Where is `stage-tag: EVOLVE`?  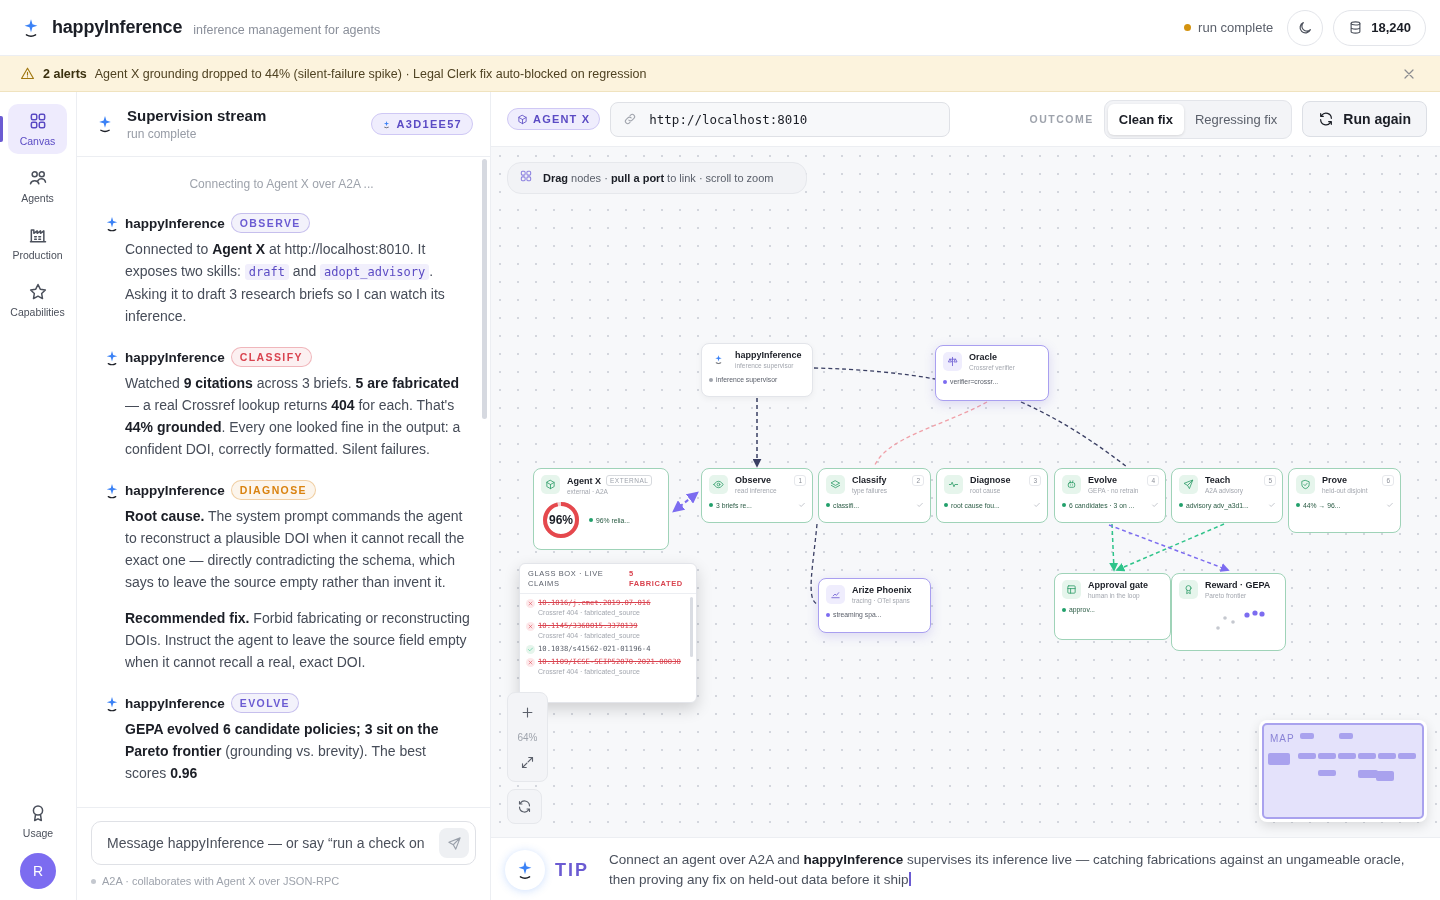 stage-tag: EVOLVE is located at coordinates (264, 703).